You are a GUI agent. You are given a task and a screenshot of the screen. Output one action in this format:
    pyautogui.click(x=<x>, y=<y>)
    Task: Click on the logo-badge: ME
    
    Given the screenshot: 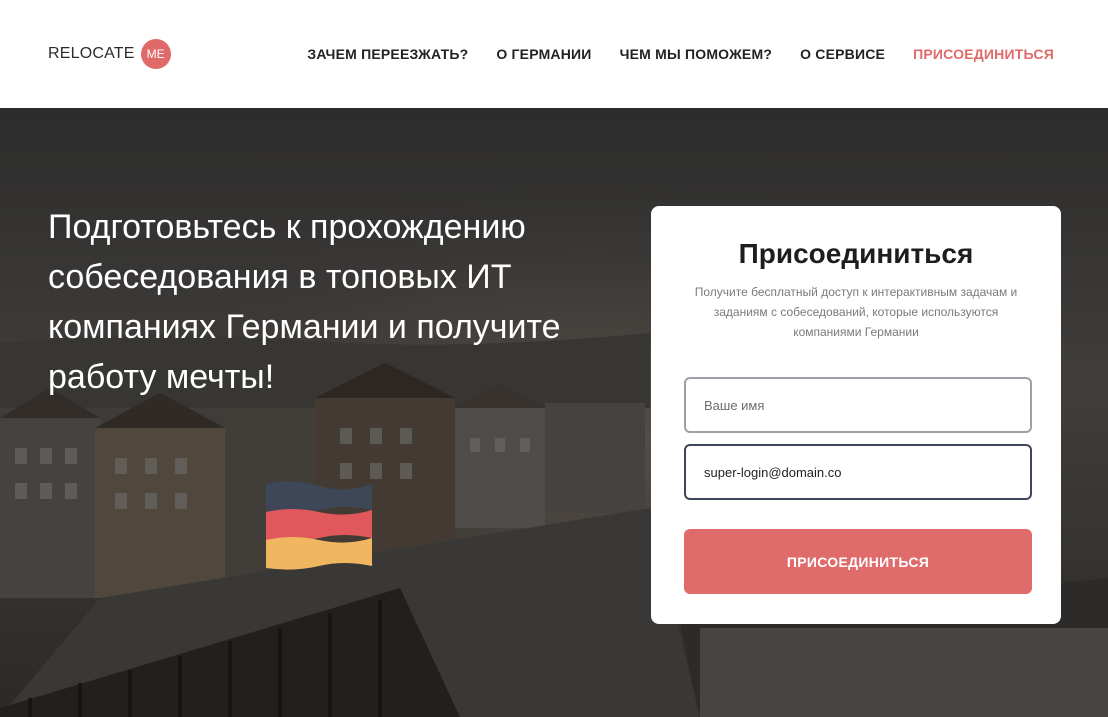 What is the action you would take?
    pyautogui.click(x=155, y=54)
    